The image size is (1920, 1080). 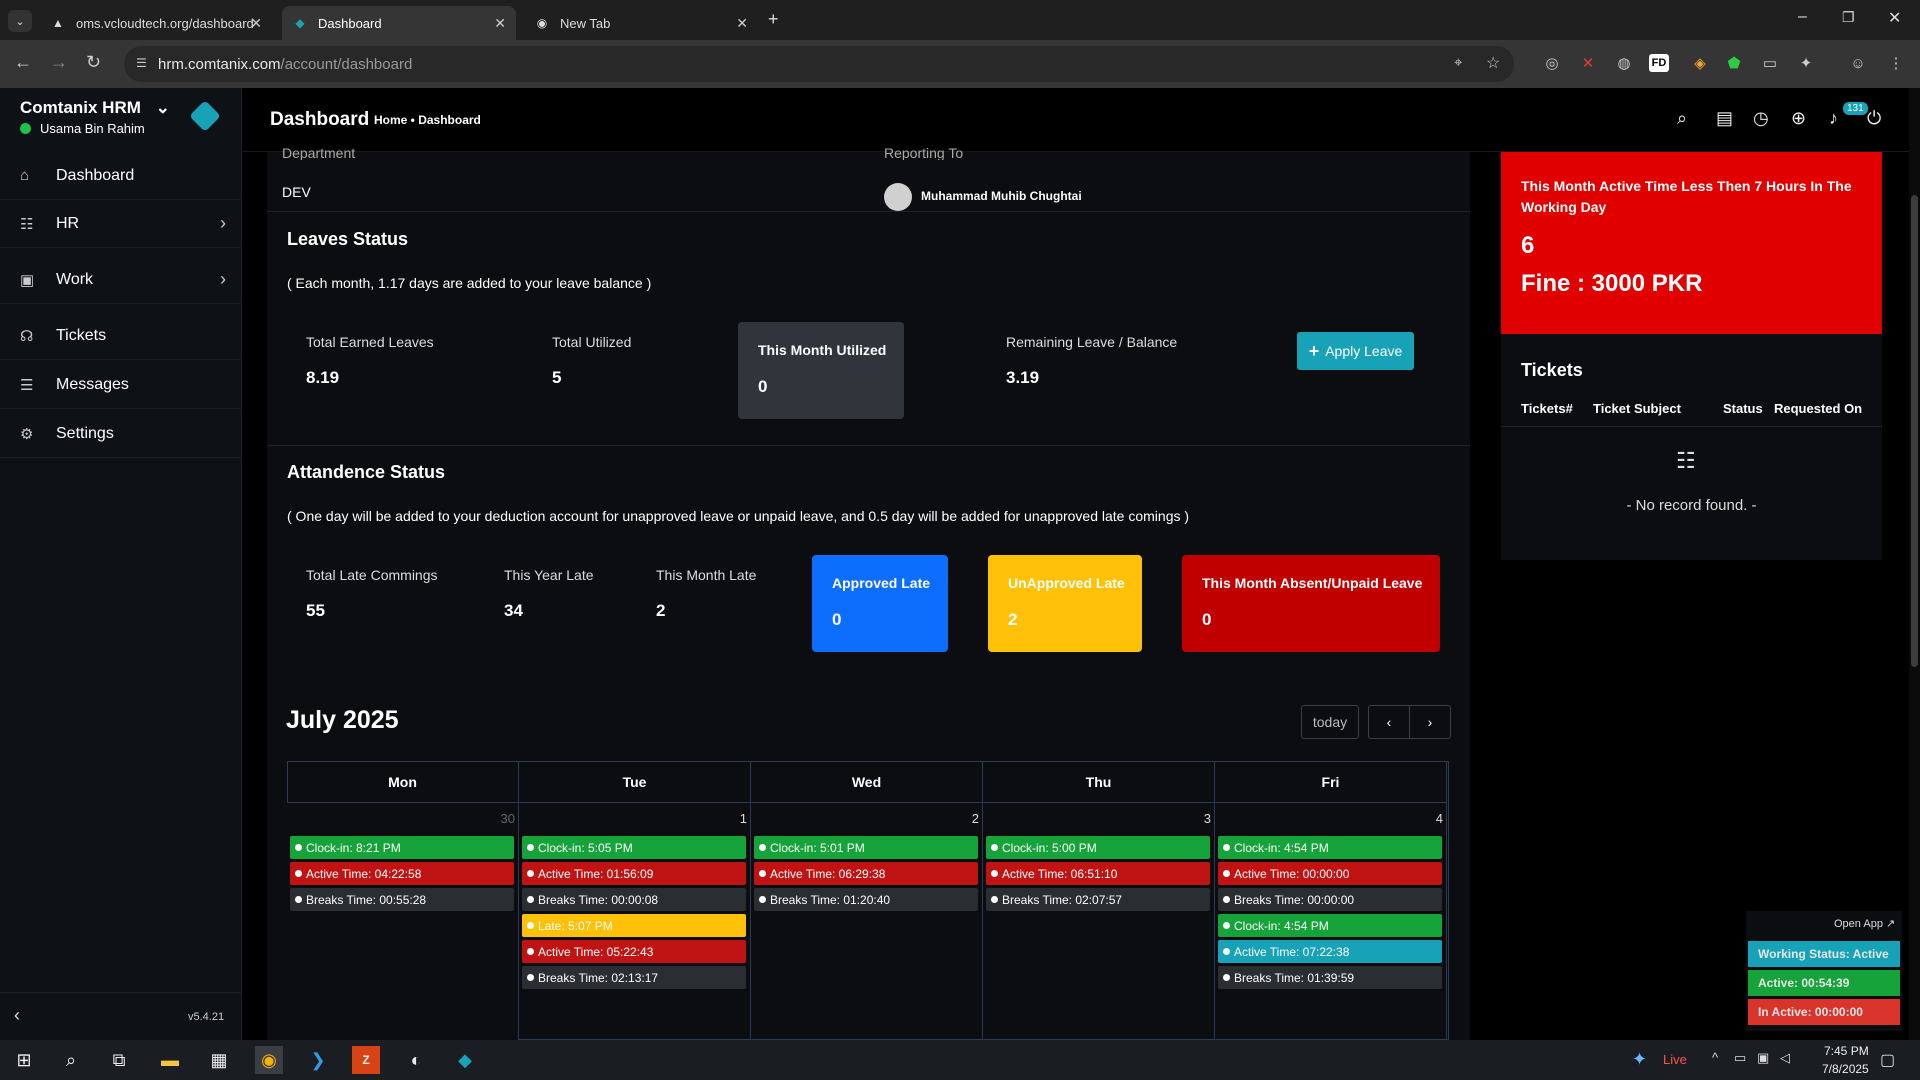 What do you see at coordinates (1914, 431) in the screenshot?
I see `scrollbar-thumb` at bounding box center [1914, 431].